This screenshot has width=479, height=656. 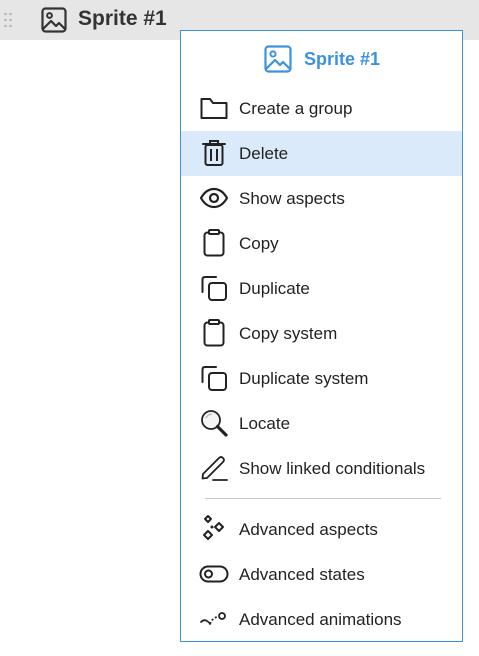 I want to click on menu-item-label: Duplicate, so click(x=274, y=288).